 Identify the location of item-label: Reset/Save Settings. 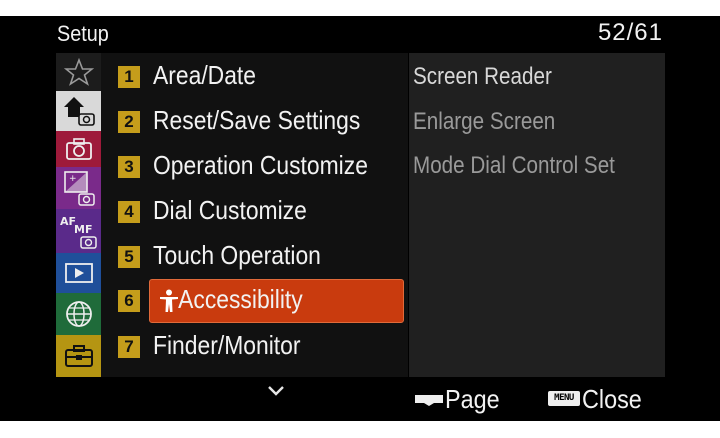
(257, 120).